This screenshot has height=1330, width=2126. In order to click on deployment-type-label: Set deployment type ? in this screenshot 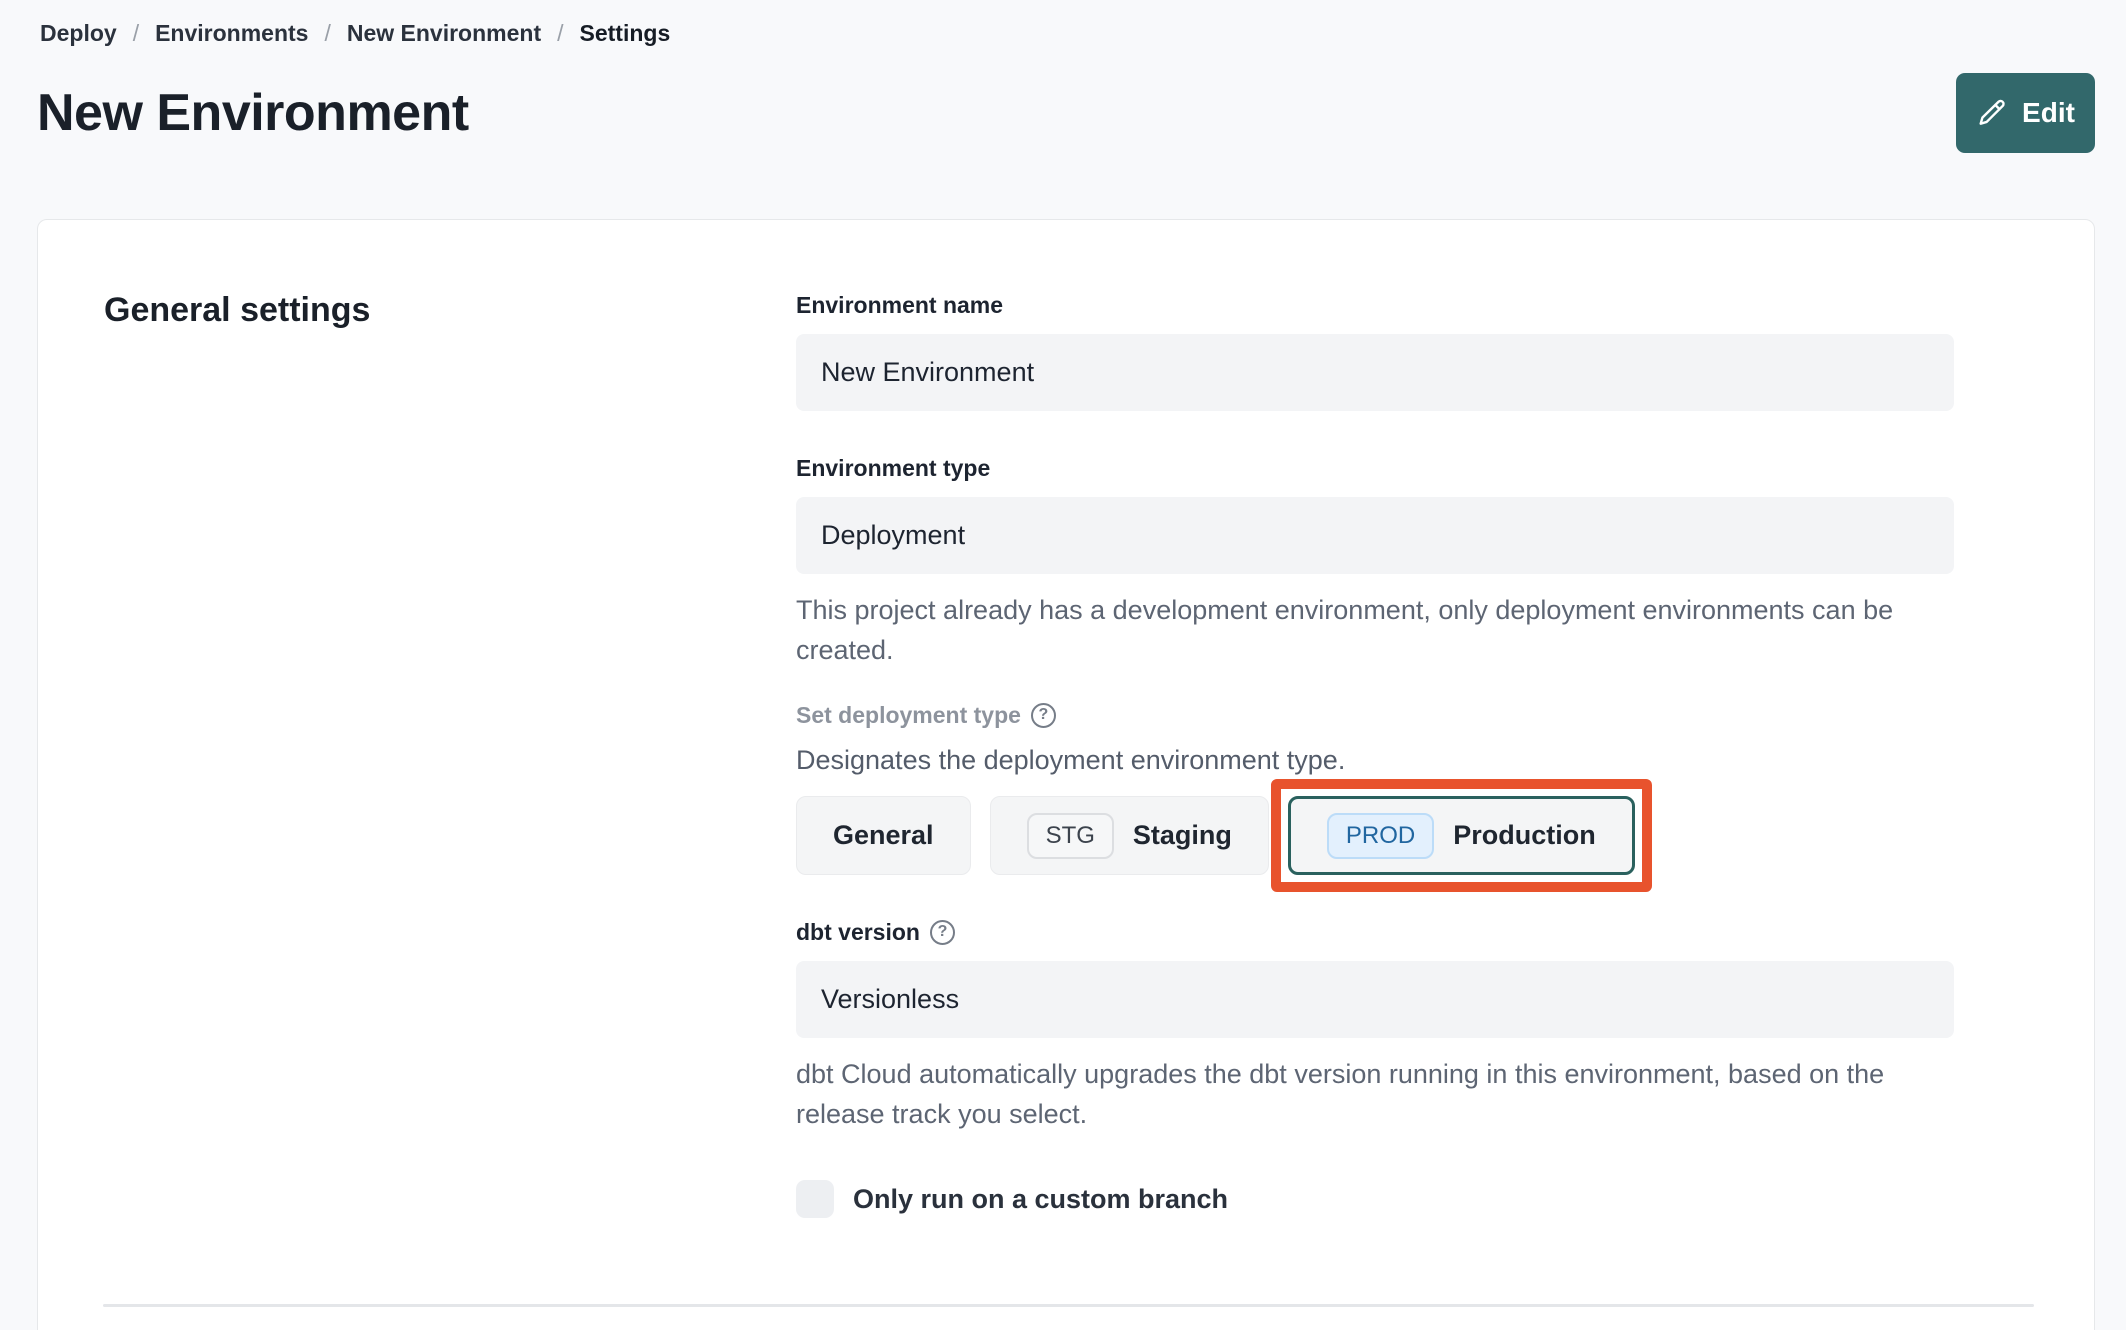, I will do `click(1375, 715)`.